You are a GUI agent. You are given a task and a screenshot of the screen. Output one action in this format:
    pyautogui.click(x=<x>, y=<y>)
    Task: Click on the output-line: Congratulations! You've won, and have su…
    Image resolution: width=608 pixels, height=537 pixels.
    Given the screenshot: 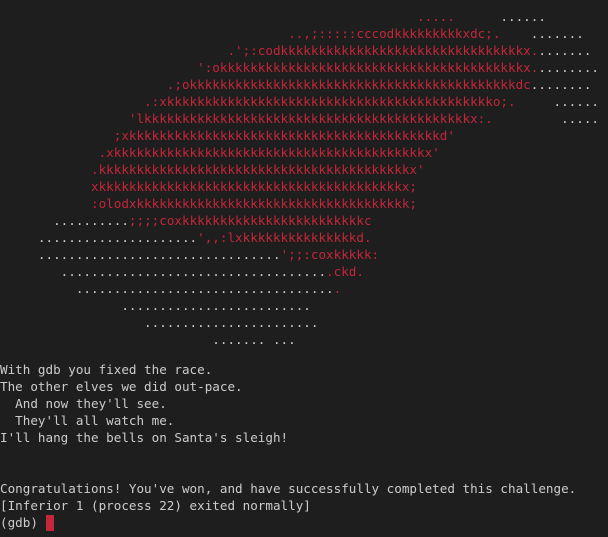 What is the action you would take?
    pyautogui.click(x=288, y=488)
    